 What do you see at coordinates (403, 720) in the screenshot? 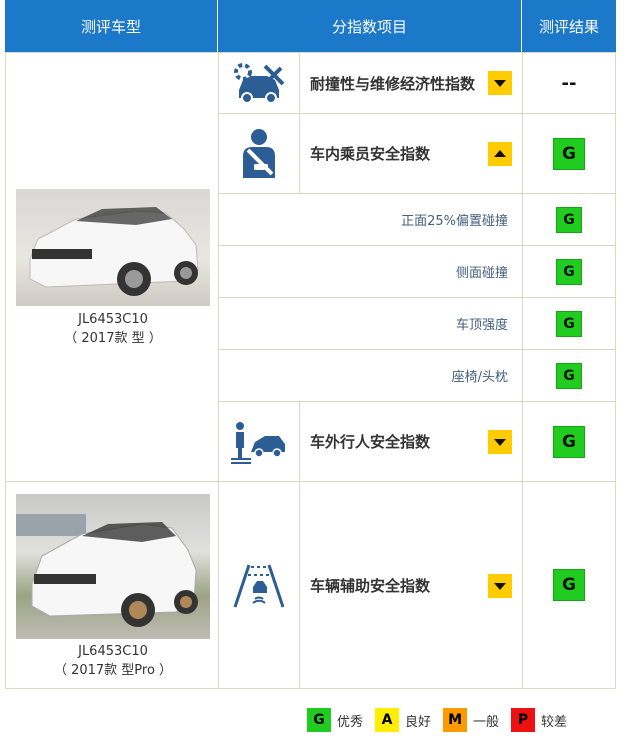
I see `legend-item-a: A 良好` at bounding box center [403, 720].